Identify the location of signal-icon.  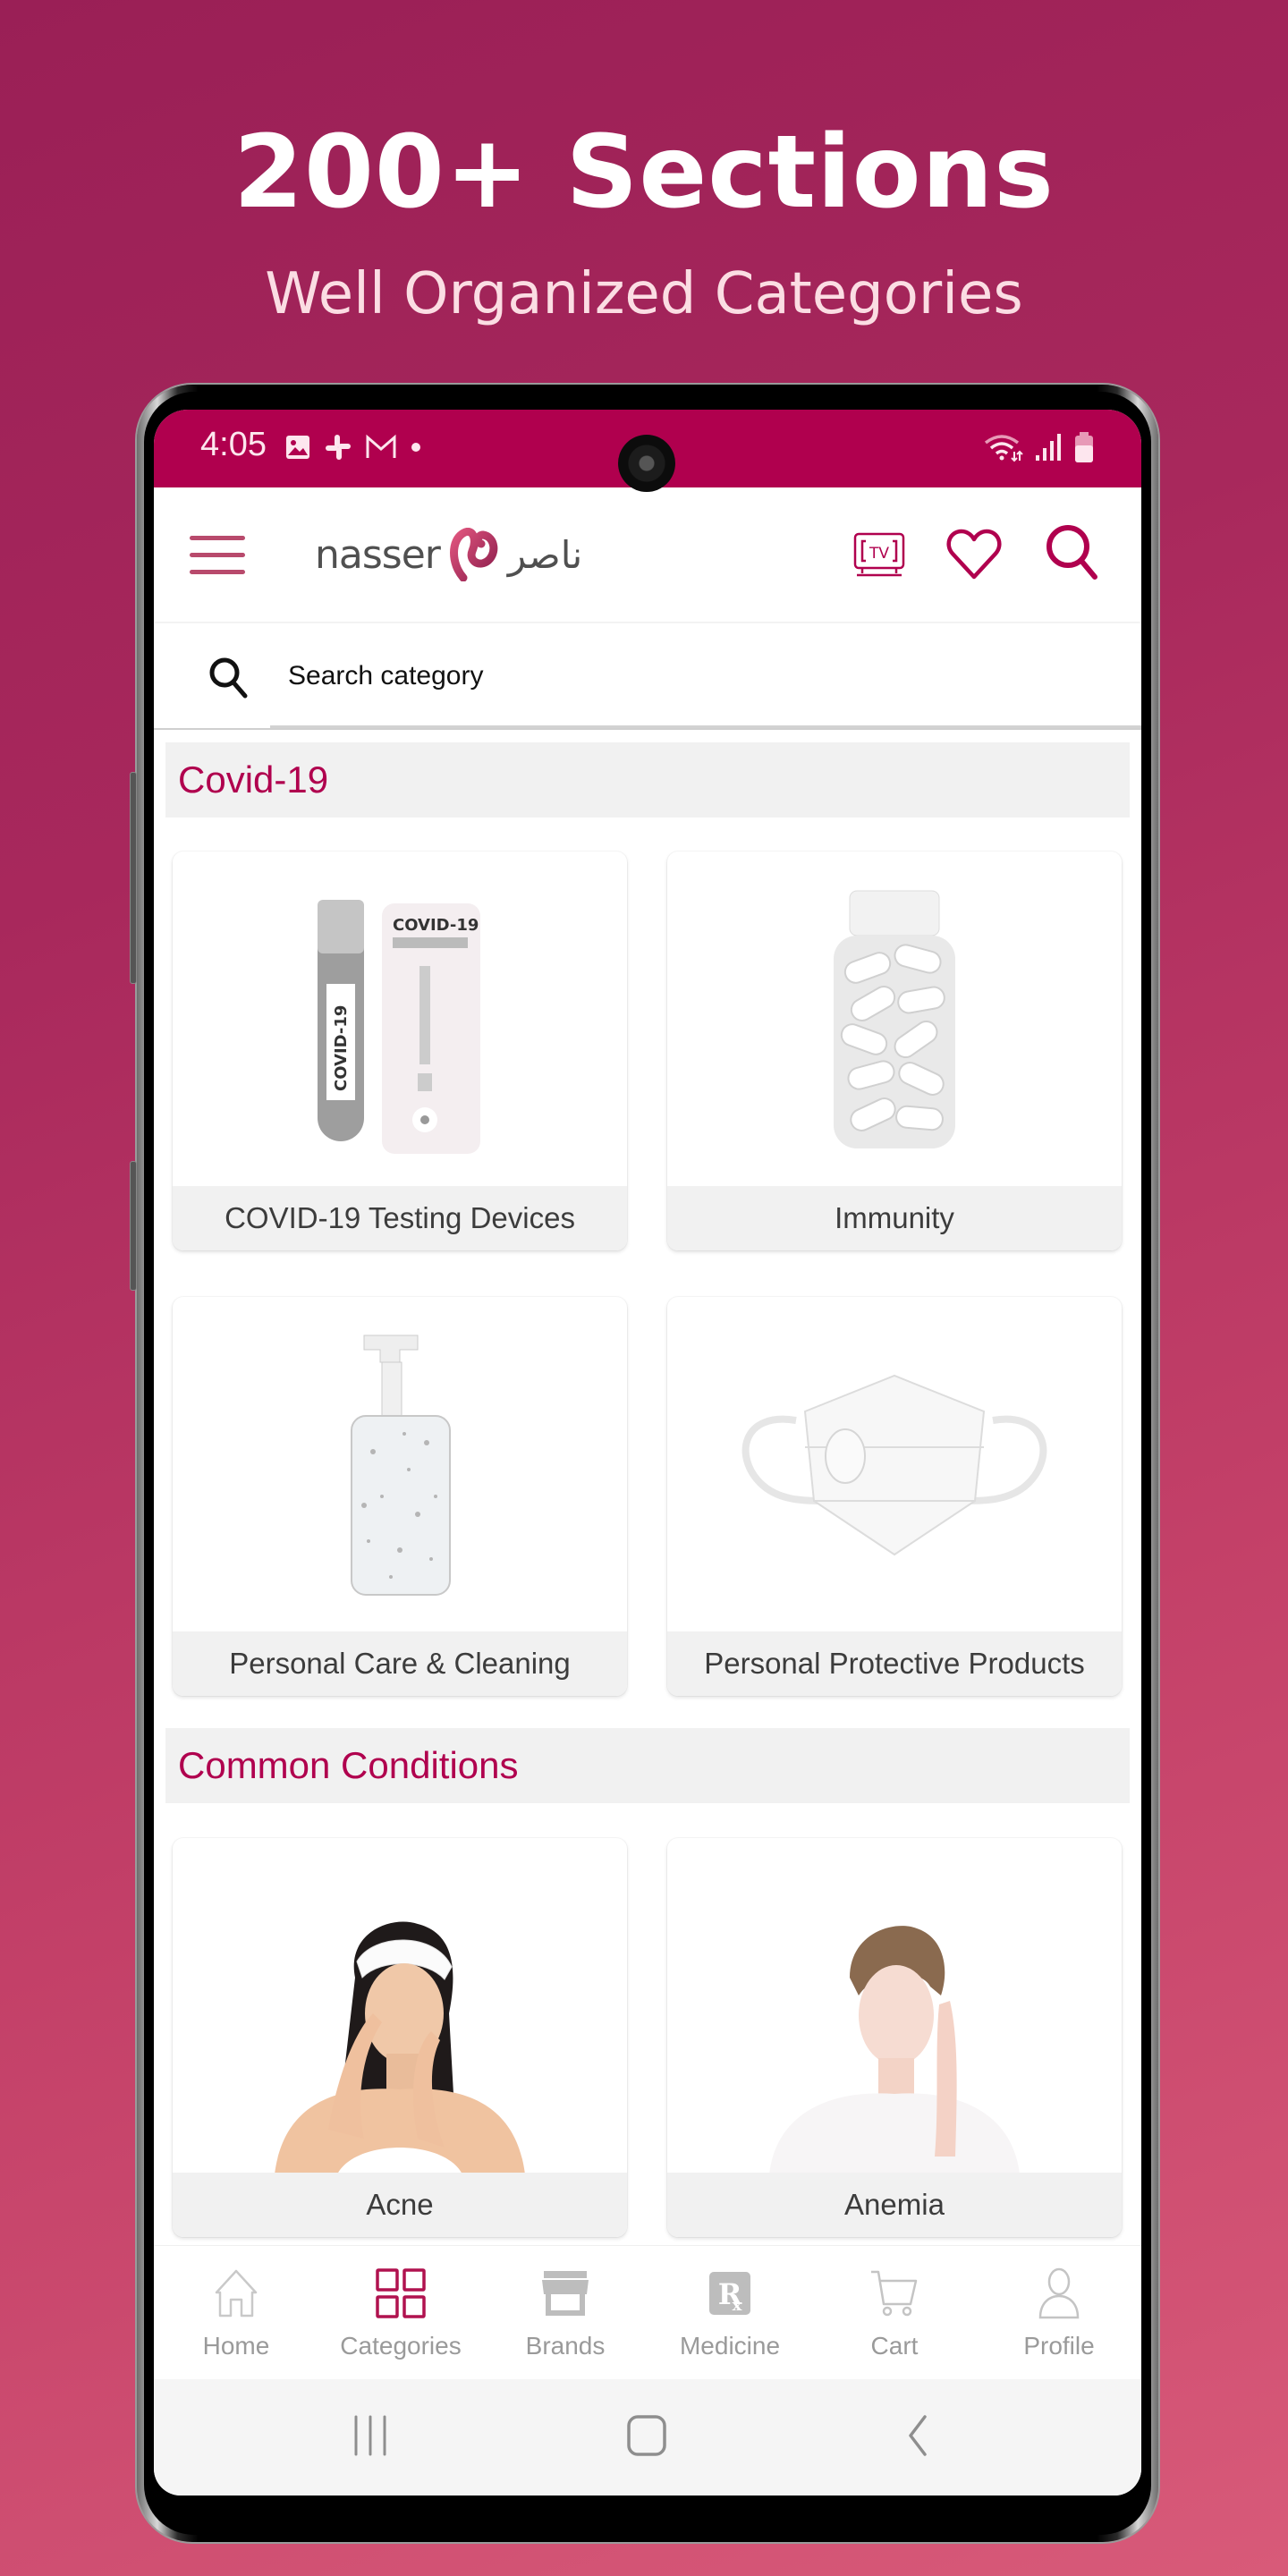
(1048, 447).